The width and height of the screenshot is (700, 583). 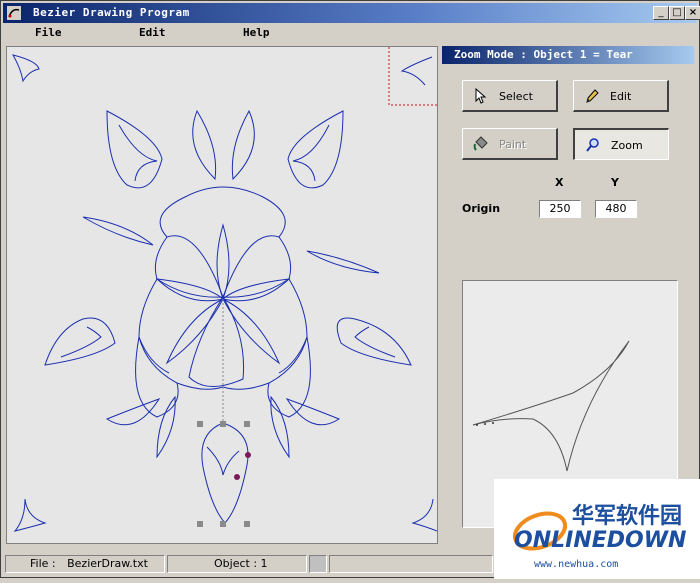 What do you see at coordinates (313, 412) in the screenshot?
I see `petal-lower-right` at bounding box center [313, 412].